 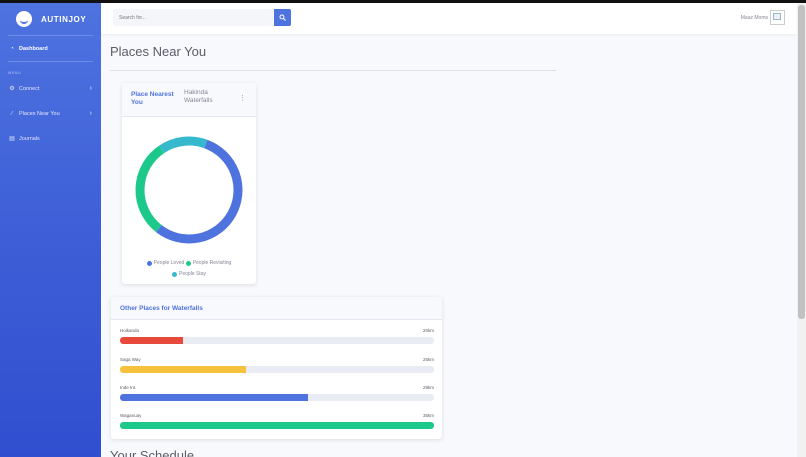 I want to click on place-name: Waganuay, so click(x=131, y=415).